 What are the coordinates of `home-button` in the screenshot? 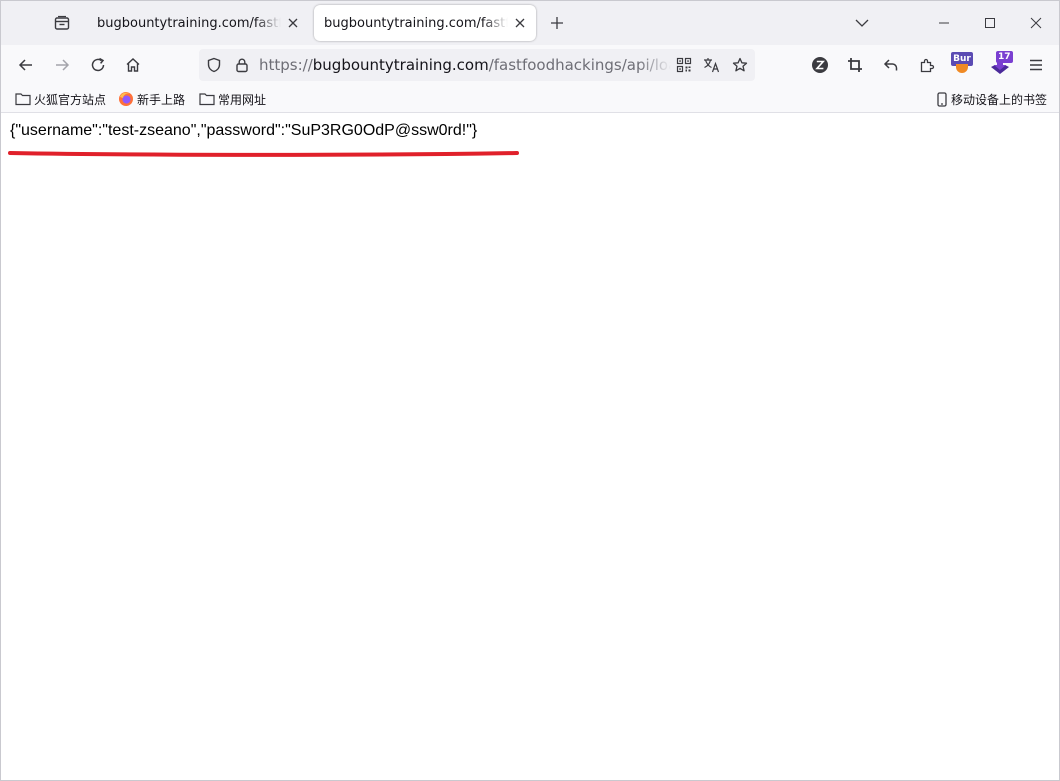 It's located at (133, 65).